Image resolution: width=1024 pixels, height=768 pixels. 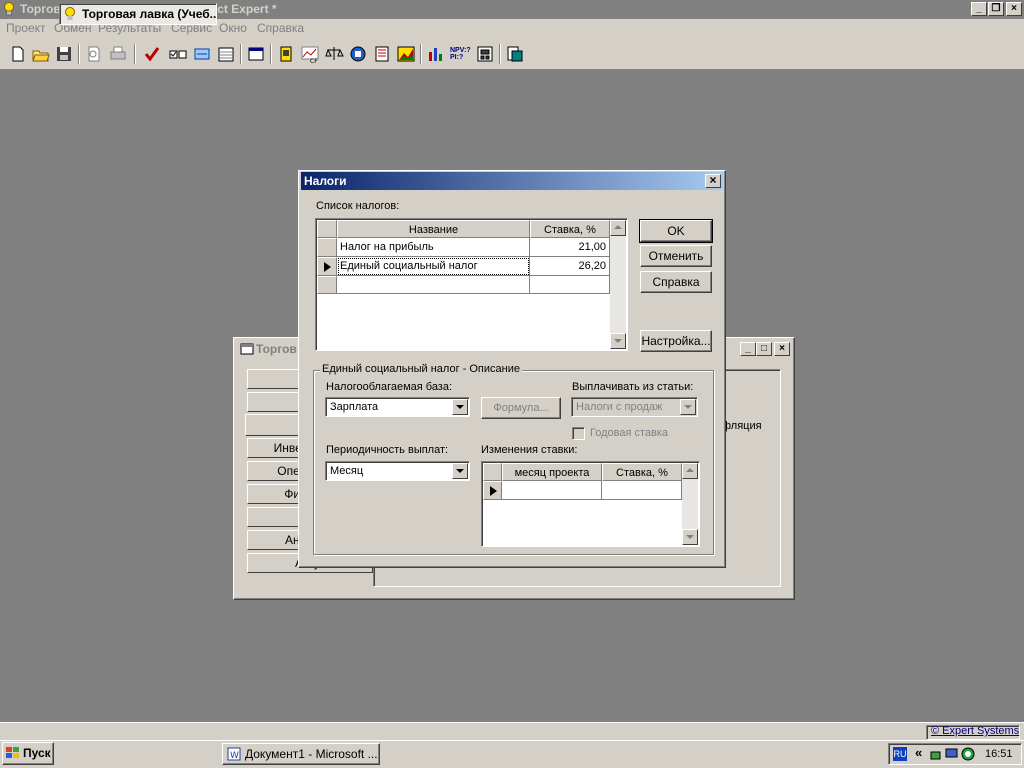 What do you see at coordinates (397, 471) in the screenshot?
I see `periodicity-select: Месяц` at bounding box center [397, 471].